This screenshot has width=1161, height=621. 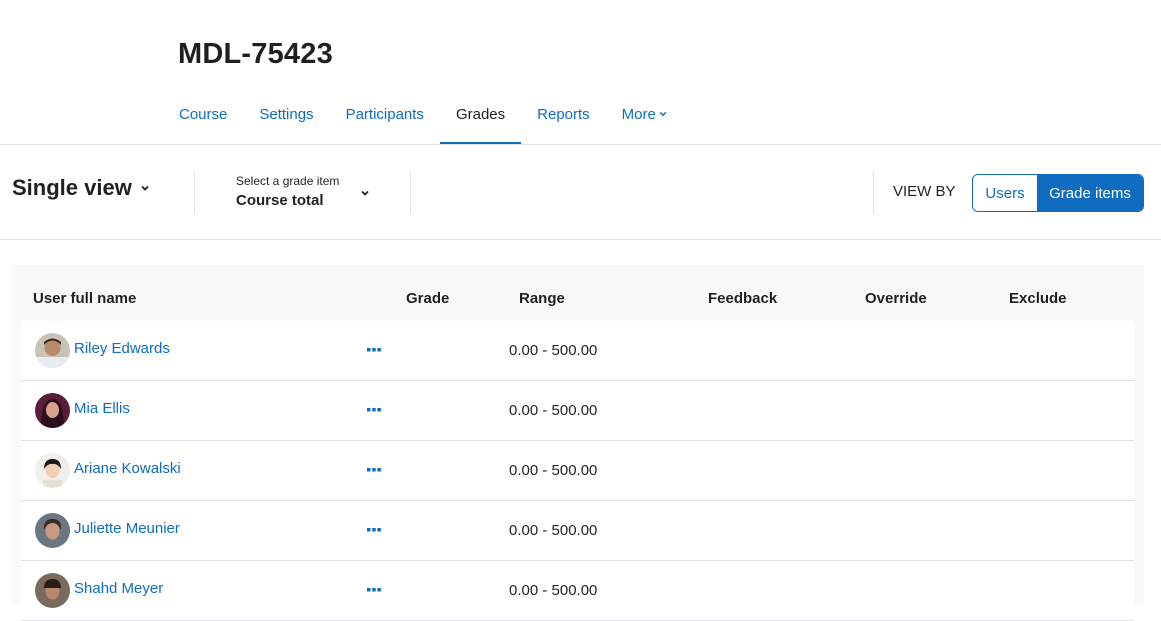 I want to click on report-selector-dropdown: Single view, so click(x=81, y=188).